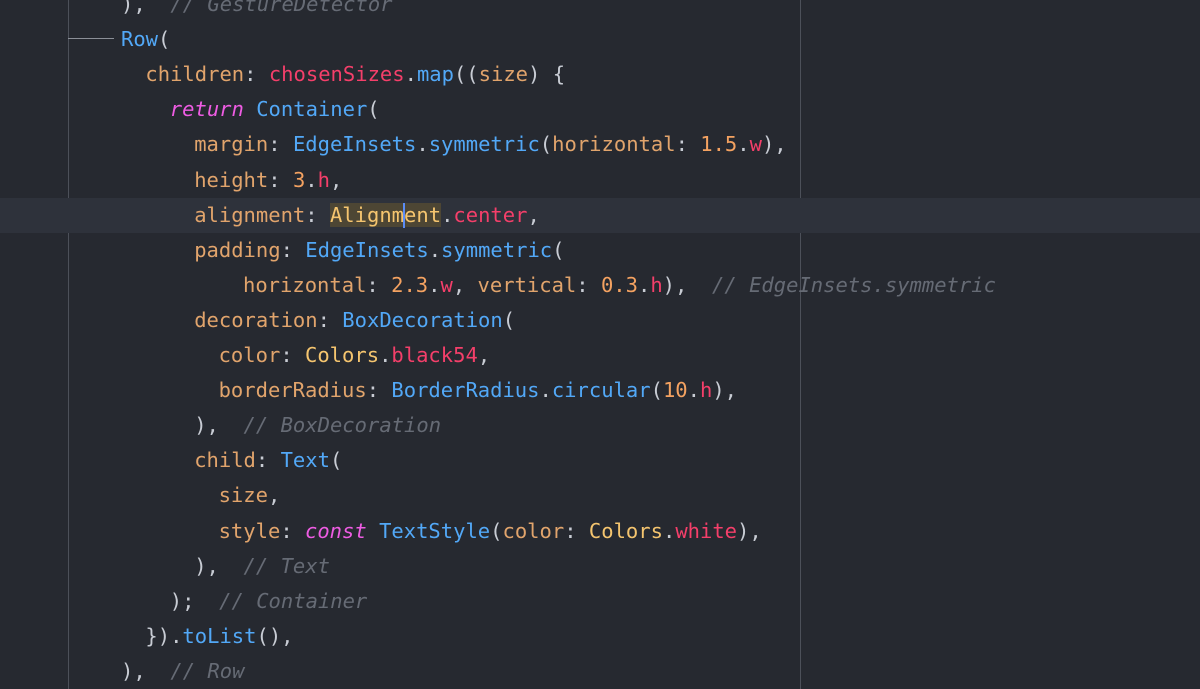 The width and height of the screenshot is (1200, 689). I want to click on code-token: Text, so click(305, 460).